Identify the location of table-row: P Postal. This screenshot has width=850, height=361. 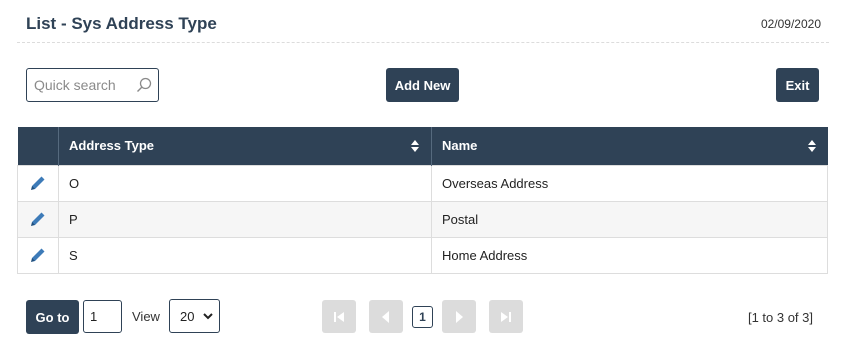
(422, 219).